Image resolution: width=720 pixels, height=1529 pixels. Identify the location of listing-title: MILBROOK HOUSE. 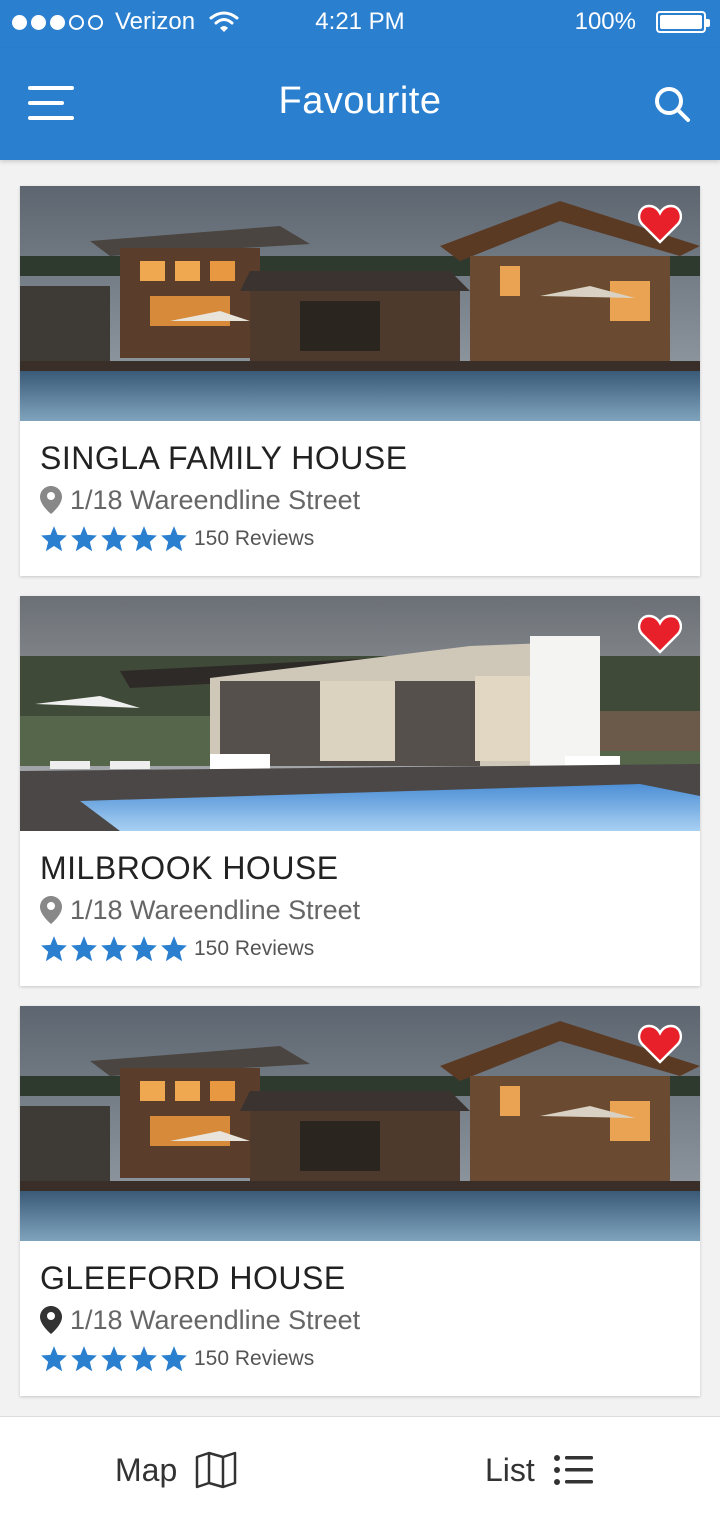
(360, 868).